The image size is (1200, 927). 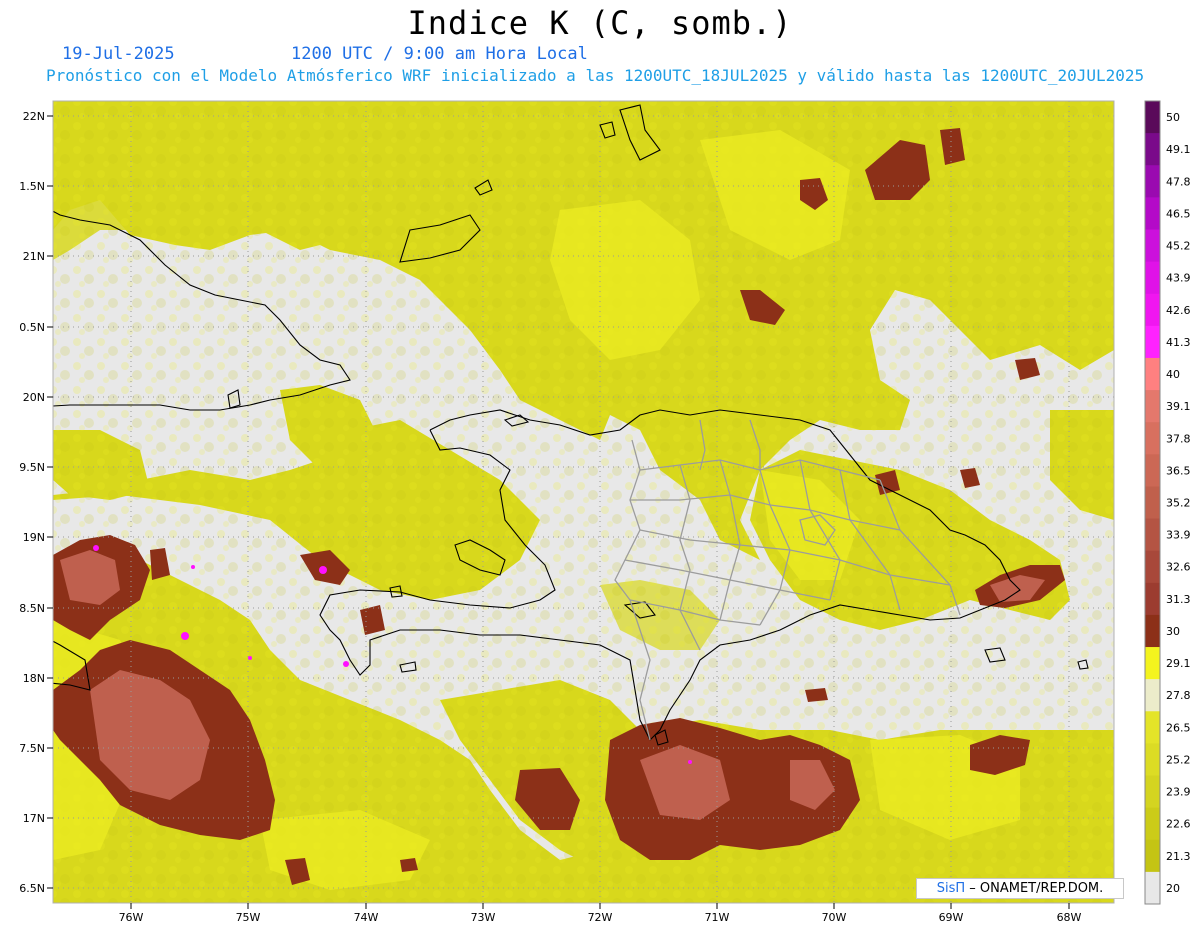 What do you see at coordinates (32, 748) in the screenshot?
I see `lat-label: 7.5N` at bounding box center [32, 748].